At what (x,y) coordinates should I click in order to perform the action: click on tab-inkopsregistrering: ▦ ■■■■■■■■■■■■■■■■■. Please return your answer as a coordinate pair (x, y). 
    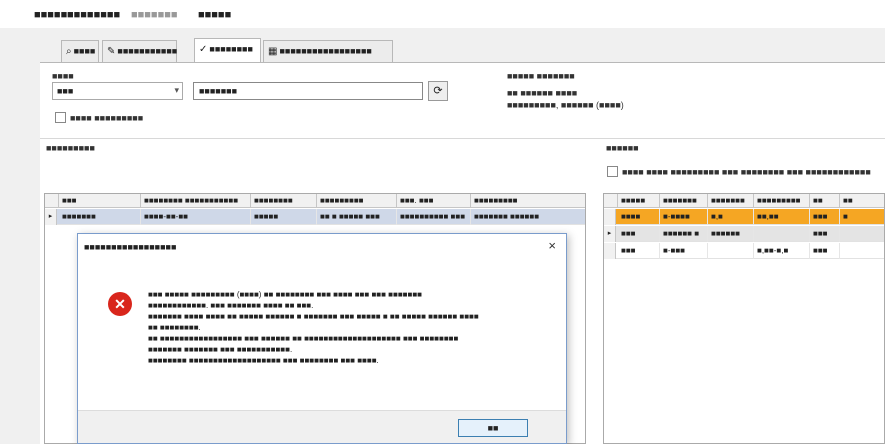
    Looking at the image, I should click on (328, 51).